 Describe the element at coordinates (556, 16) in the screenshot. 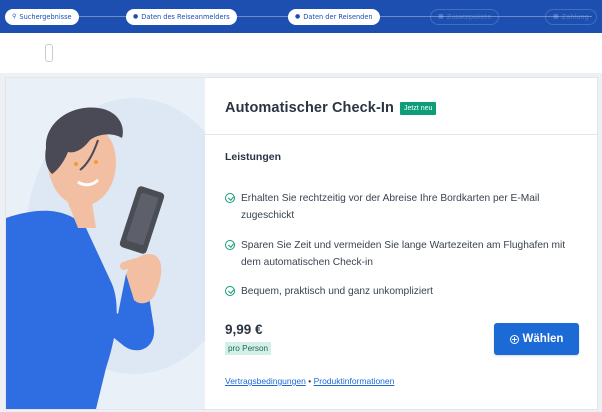

I see `card-icon: ■` at that location.